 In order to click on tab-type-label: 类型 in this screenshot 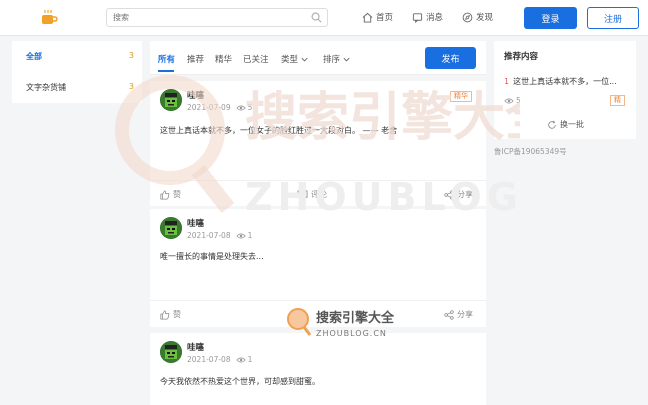, I will do `click(290, 60)`.